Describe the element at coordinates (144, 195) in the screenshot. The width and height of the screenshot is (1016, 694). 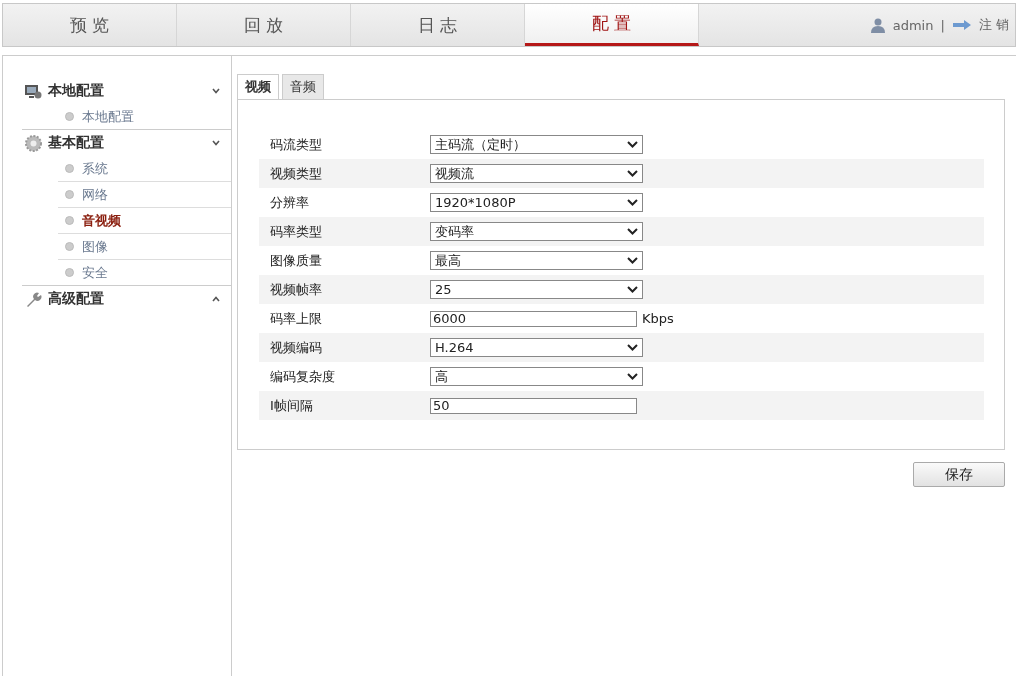
I see `sidebar-item: 网络` at that location.